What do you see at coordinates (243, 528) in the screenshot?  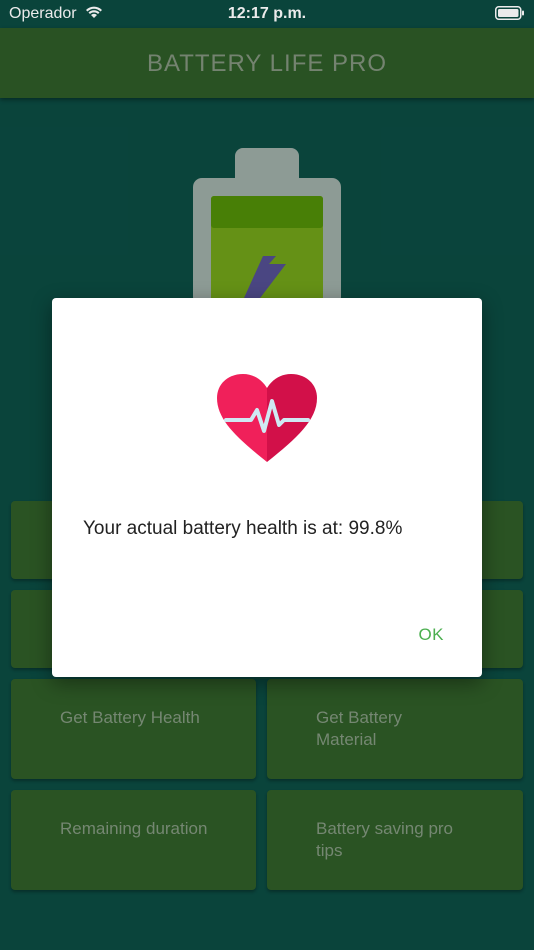 I see `dialog-message: Your actual battery health is at: 99.8%` at bounding box center [243, 528].